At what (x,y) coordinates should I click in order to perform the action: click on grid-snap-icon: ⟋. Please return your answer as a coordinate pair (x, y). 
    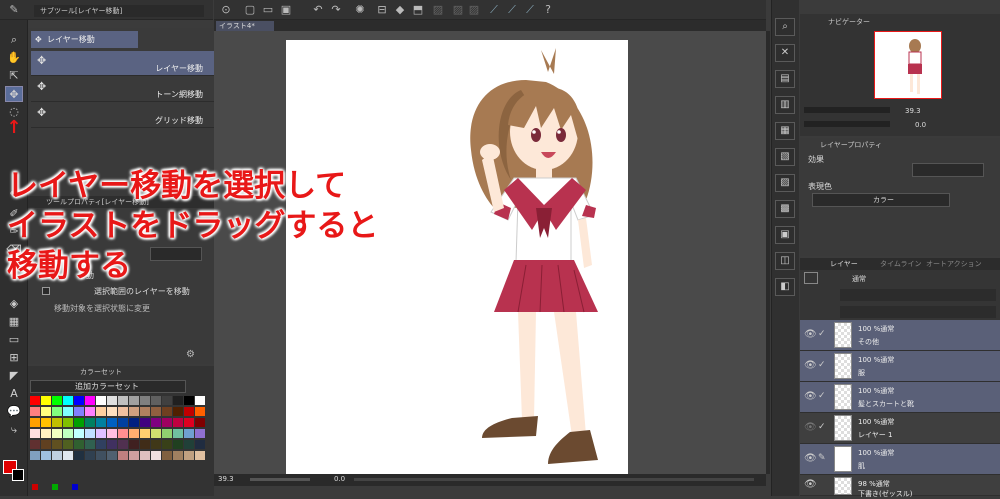
    Looking at the image, I should click on (530, 10).